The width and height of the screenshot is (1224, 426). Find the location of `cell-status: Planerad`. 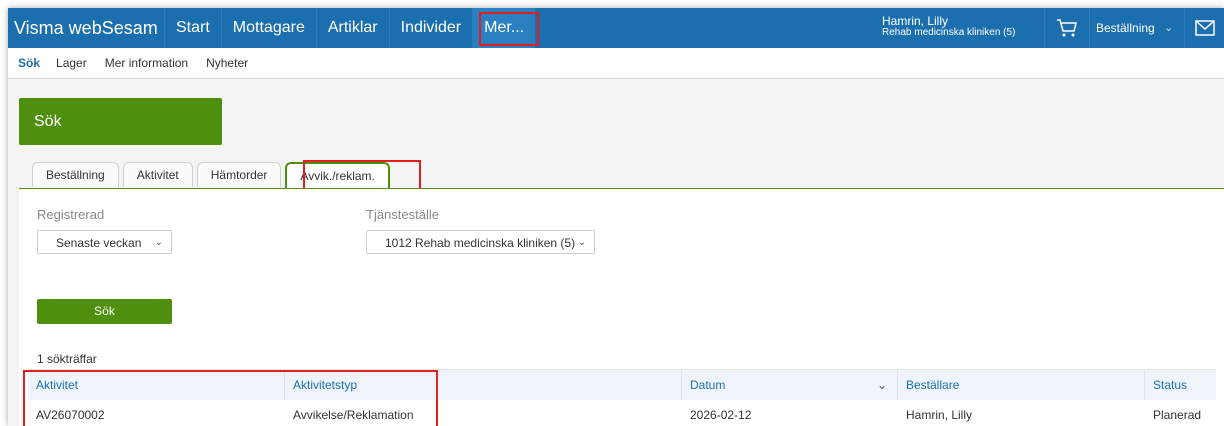

cell-status: Planerad is located at coordinates (1177, 415).